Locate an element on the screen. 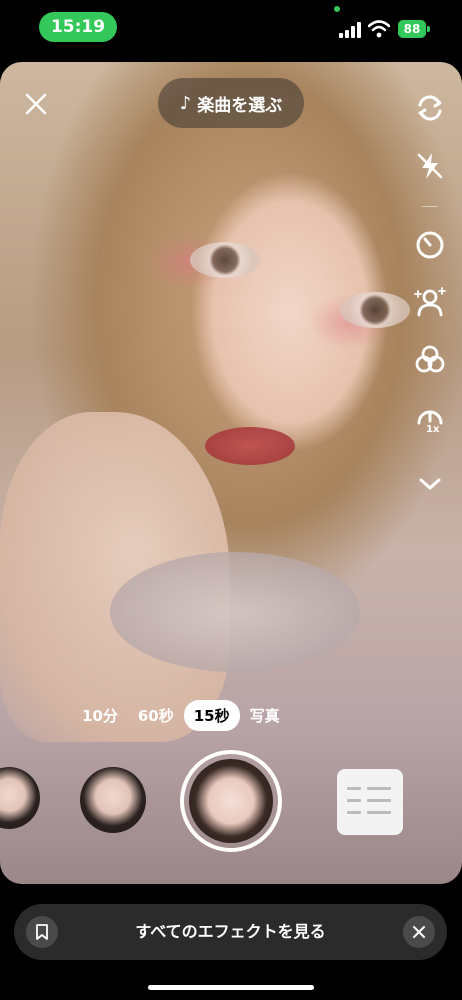 The height and width of the screenshot is (1000, 462). duration-selector: 10分 60秒 15秒 写真 is located at coordinates (181, 715).